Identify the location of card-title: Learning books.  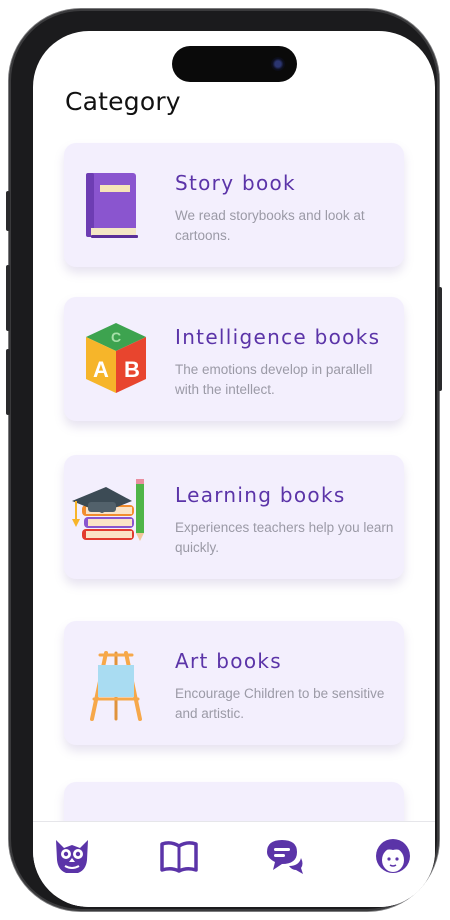
(260, 495).